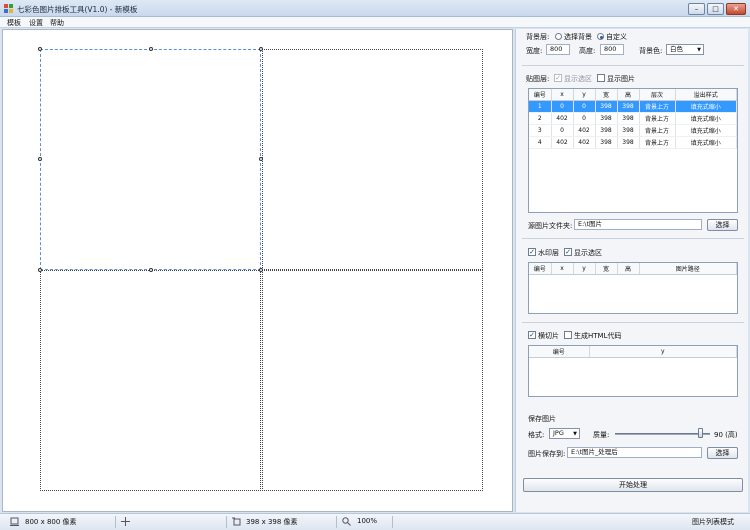  What do you see at coordinates (14, 23) in the screenshot?
I see `menu-template: 模板` at bounding box center [14, 23].